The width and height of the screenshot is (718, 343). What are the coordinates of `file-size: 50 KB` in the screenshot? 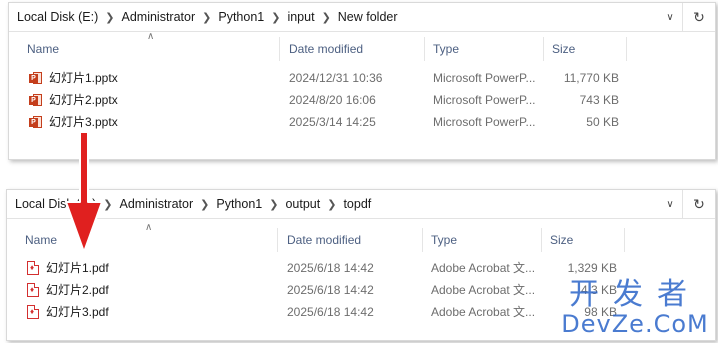 It's located at (602, 122).